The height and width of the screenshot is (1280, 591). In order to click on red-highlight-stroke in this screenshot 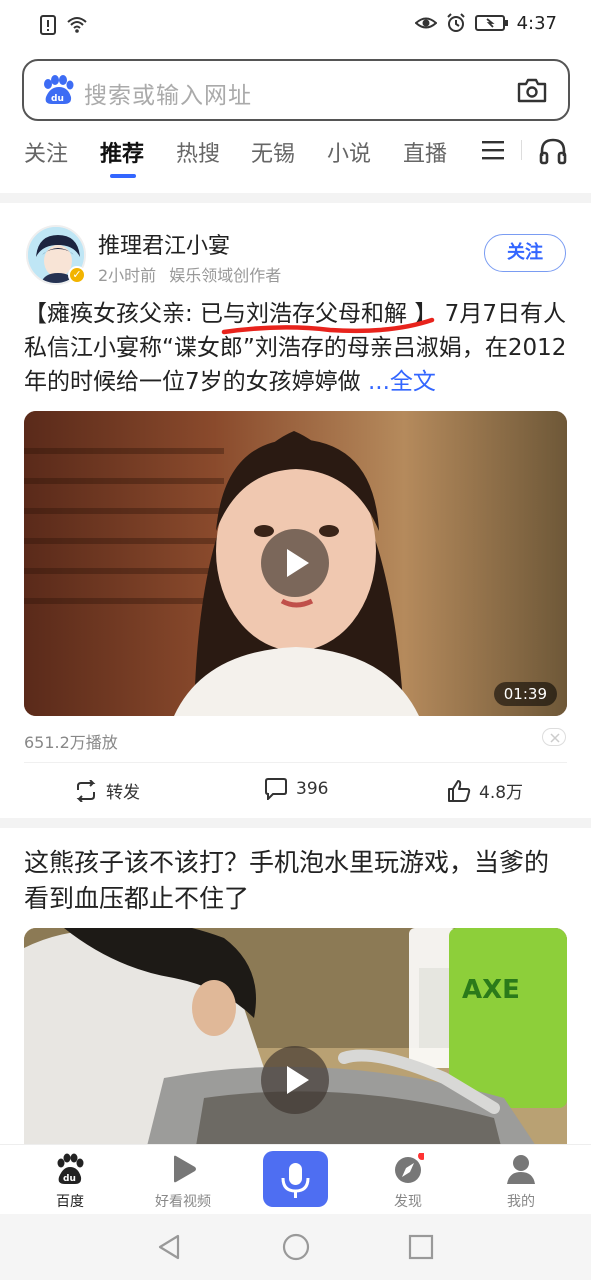, I will do `click(328, 326)`.